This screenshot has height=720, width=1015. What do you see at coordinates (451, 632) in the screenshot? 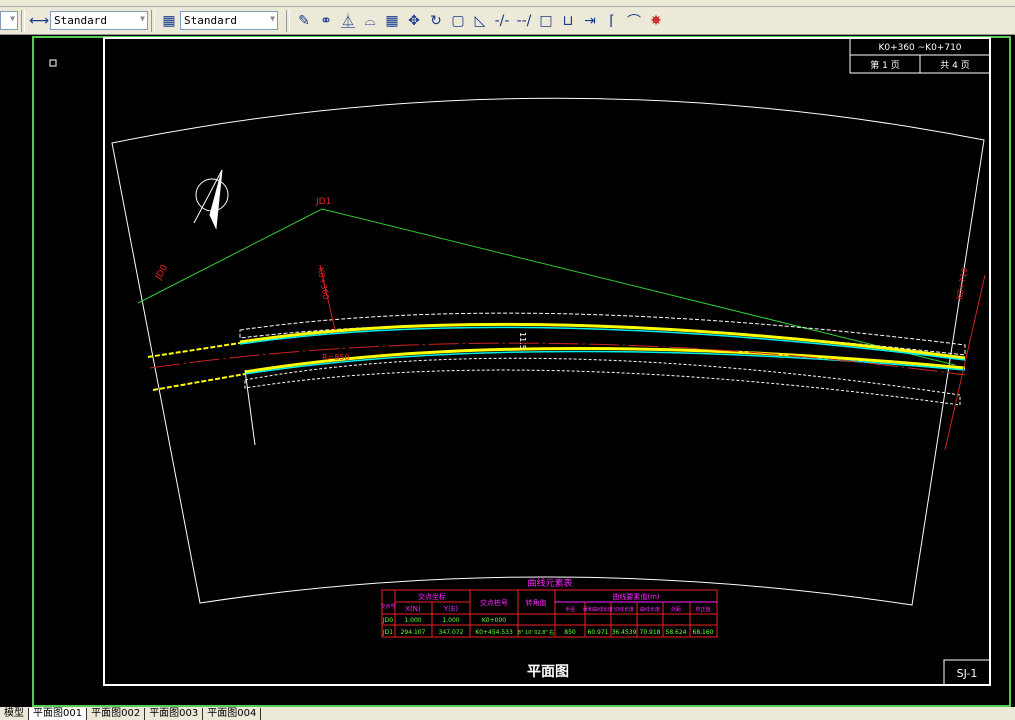
I see `cell: 347.072` at bounding box center [451, 632].